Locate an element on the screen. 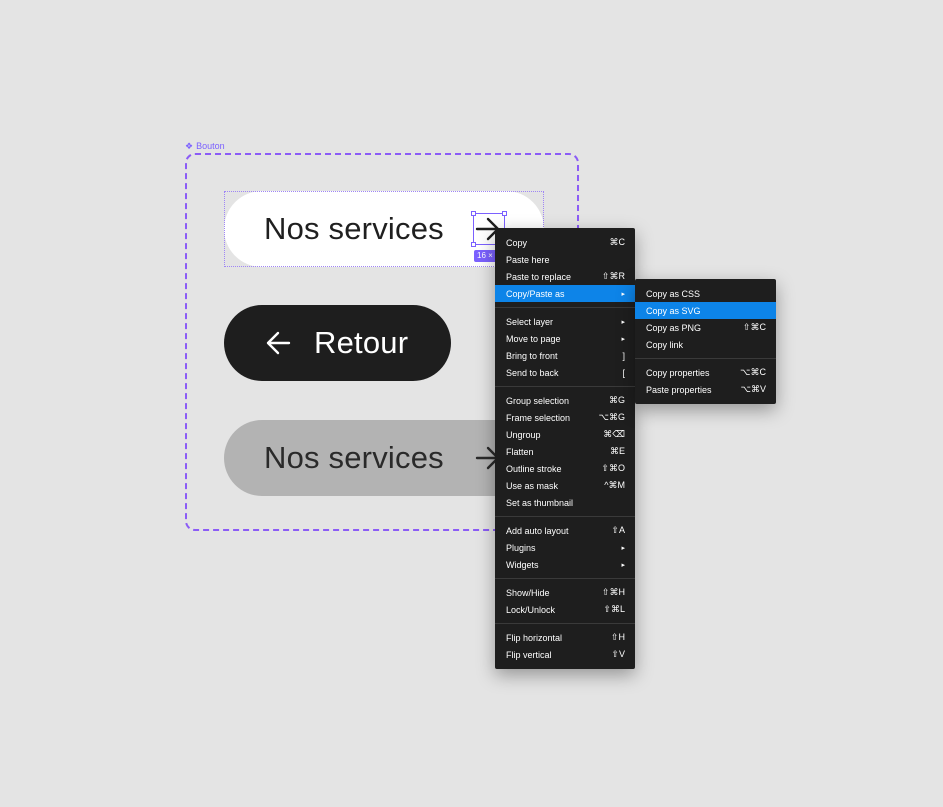 The image size is (943, 807). menu-item-label: Group selection is located at coordinates (538, 400).